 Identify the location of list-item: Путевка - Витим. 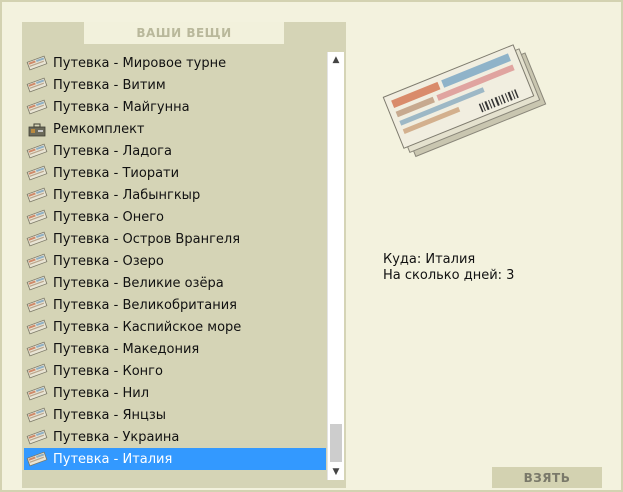
(175, 85).